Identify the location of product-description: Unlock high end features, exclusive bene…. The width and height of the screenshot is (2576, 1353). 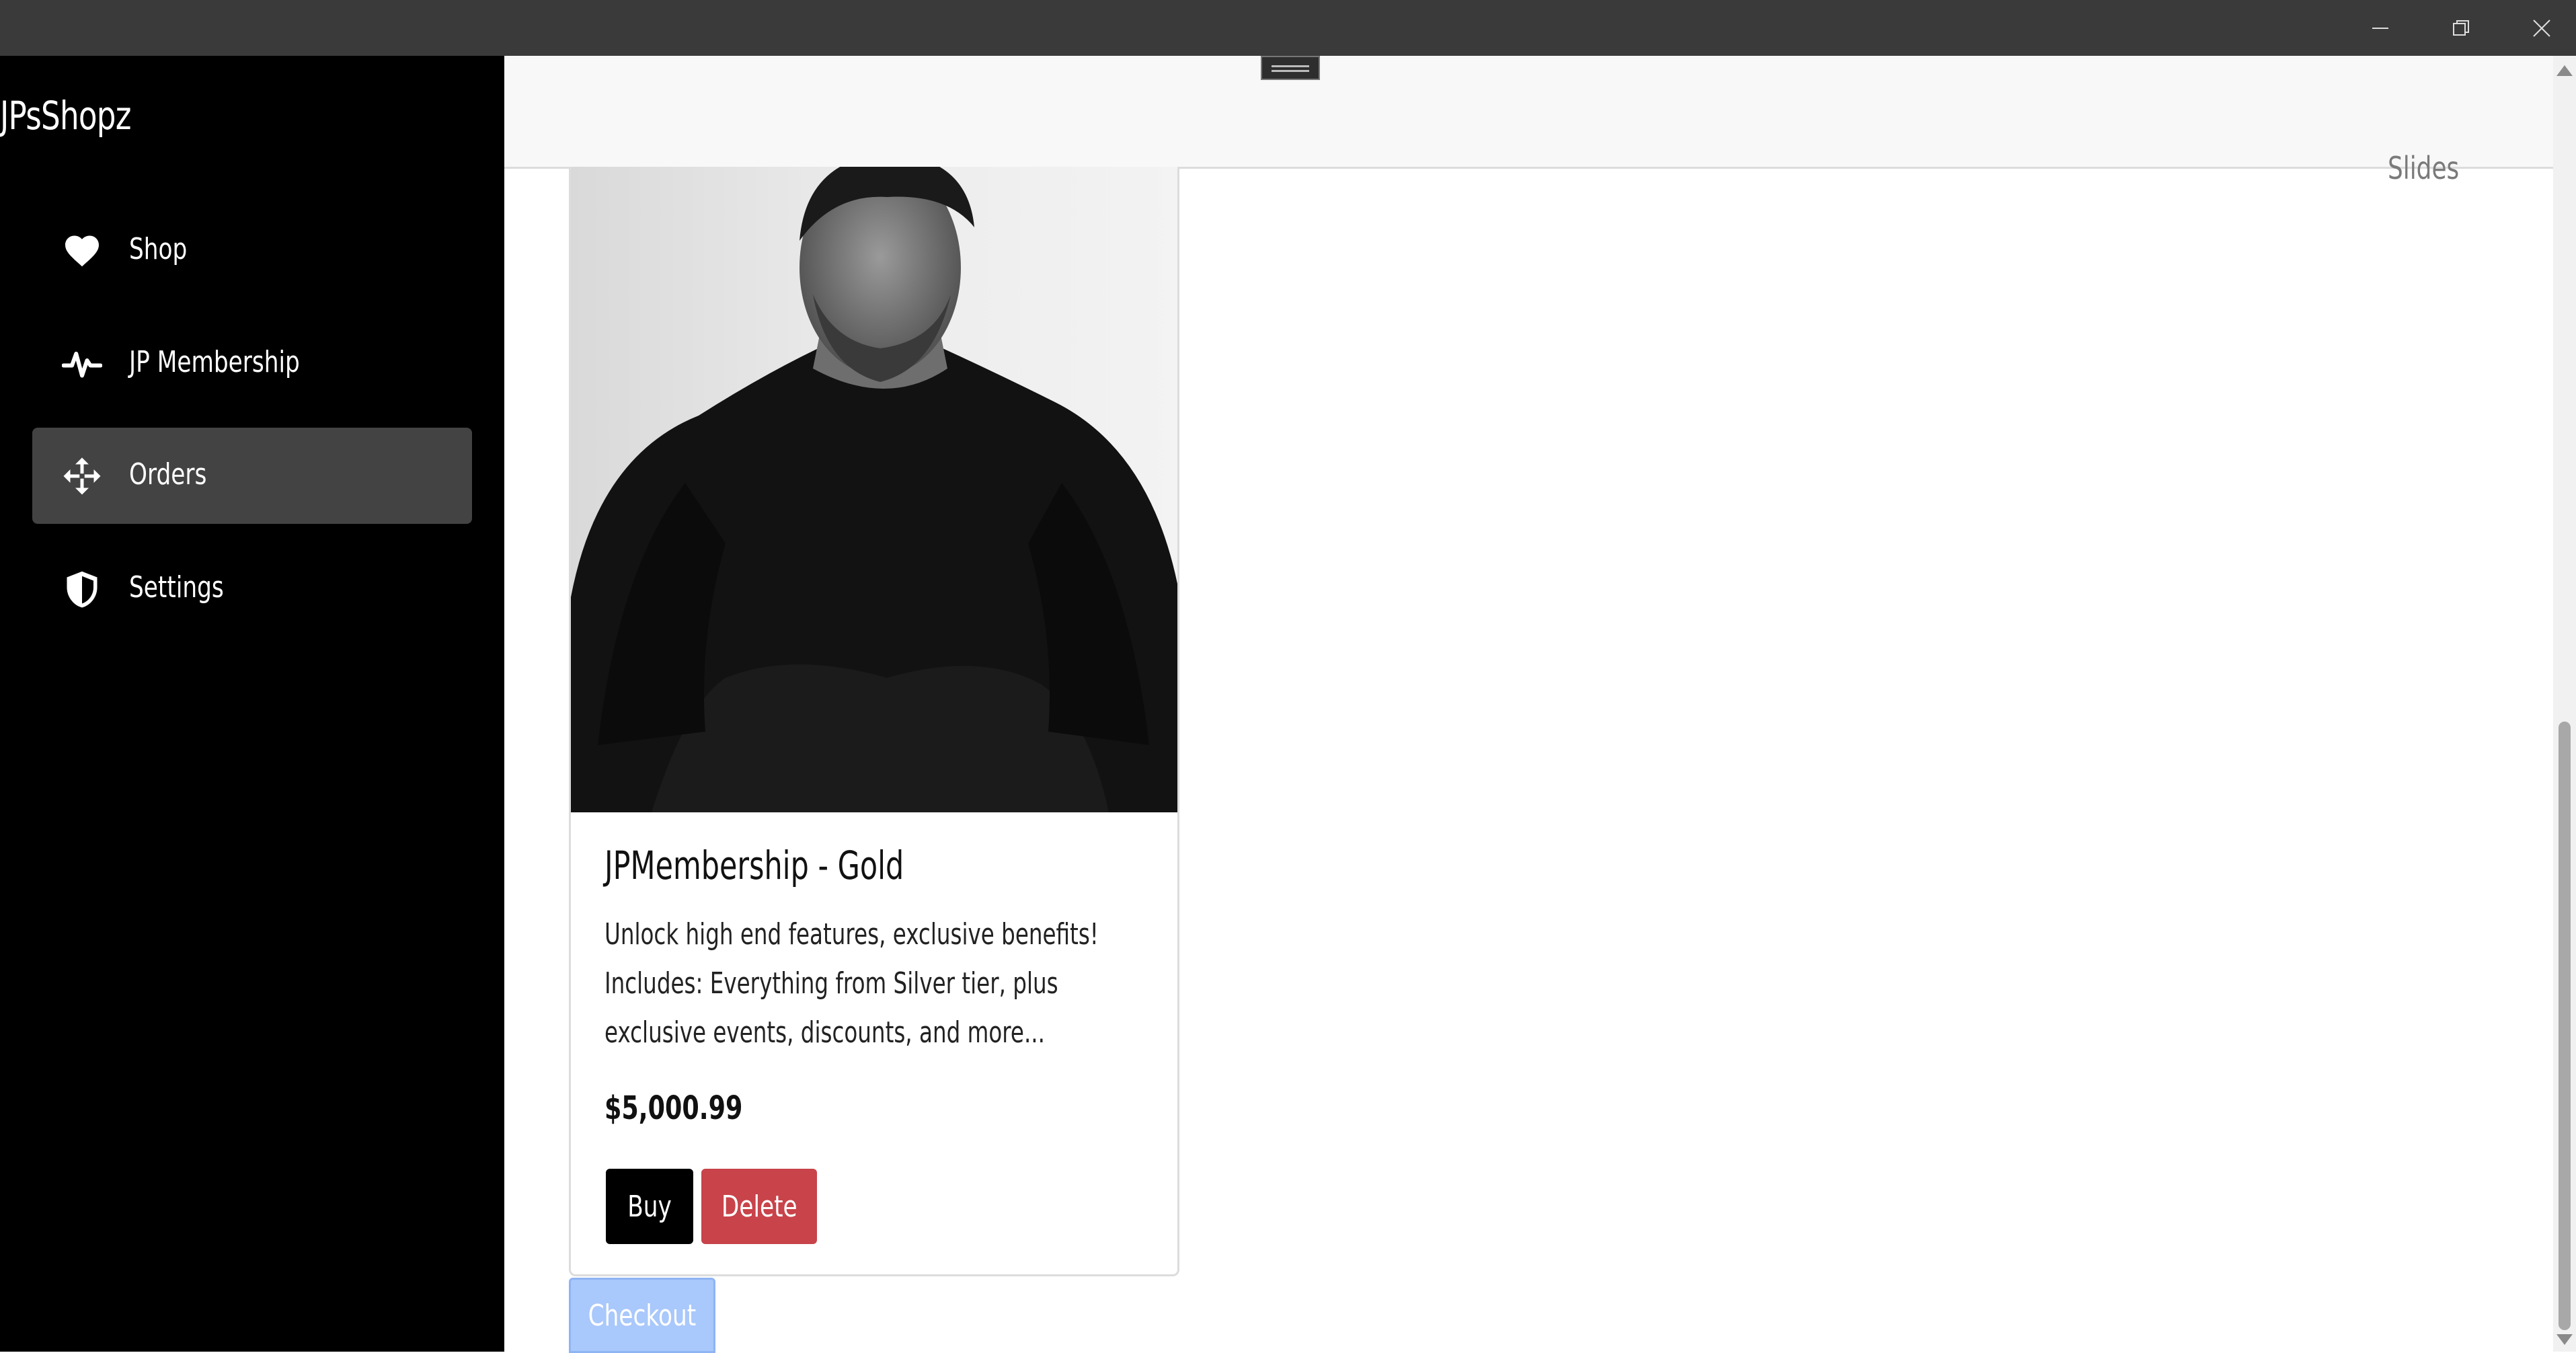
(851, 983).